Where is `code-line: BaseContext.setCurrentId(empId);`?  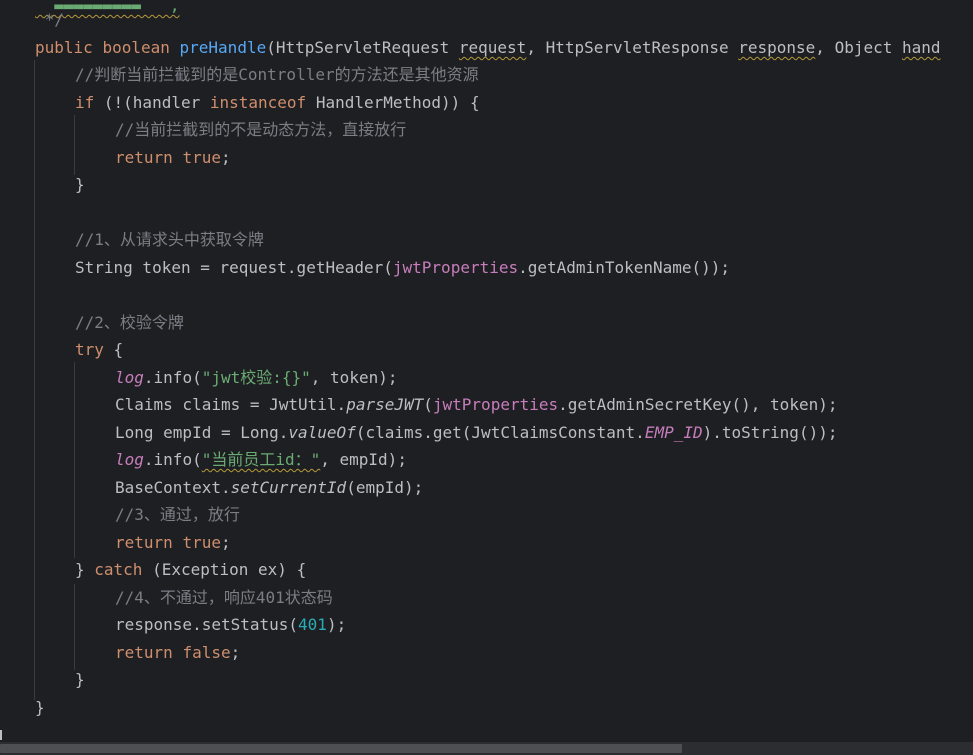 code-line: BaseContext.setCurrentId(empId); is located at coordinates (269, 487).